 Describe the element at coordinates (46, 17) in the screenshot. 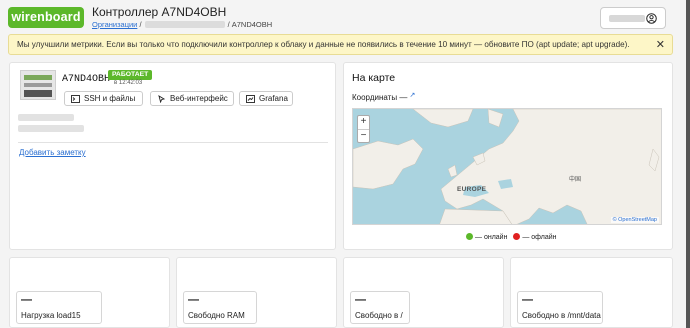

I see `wirenboard-logo: wirenboard` at that location.